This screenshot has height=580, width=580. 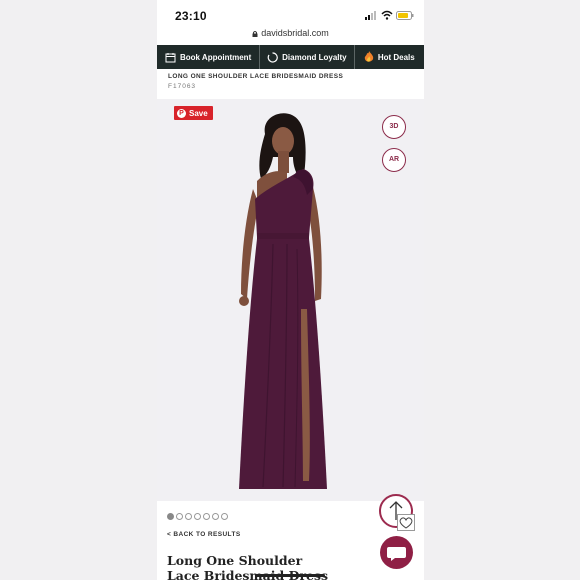 I want to click on wishlist-button, so click(x=406, y=522).